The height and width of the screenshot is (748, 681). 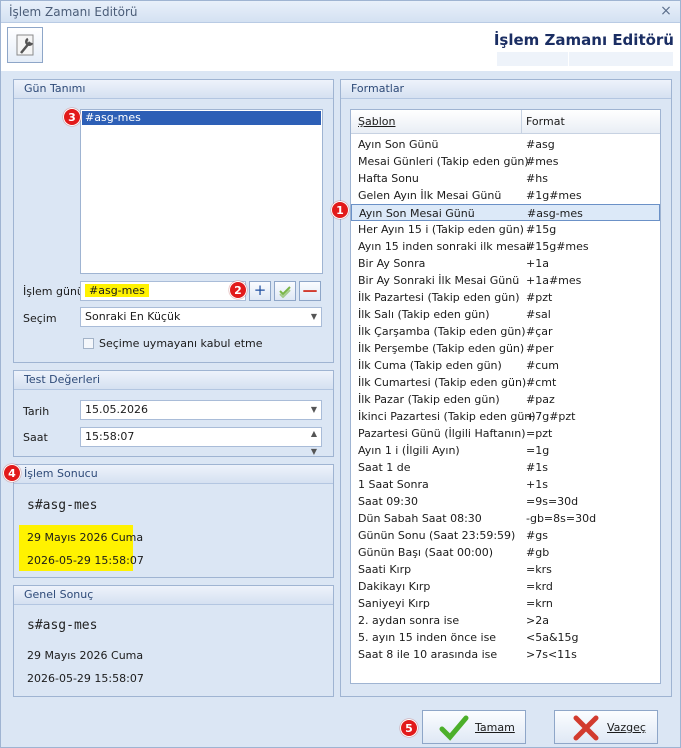 I want to click on table-row: Saat 1 de #1s, so click(x=505, y=467).